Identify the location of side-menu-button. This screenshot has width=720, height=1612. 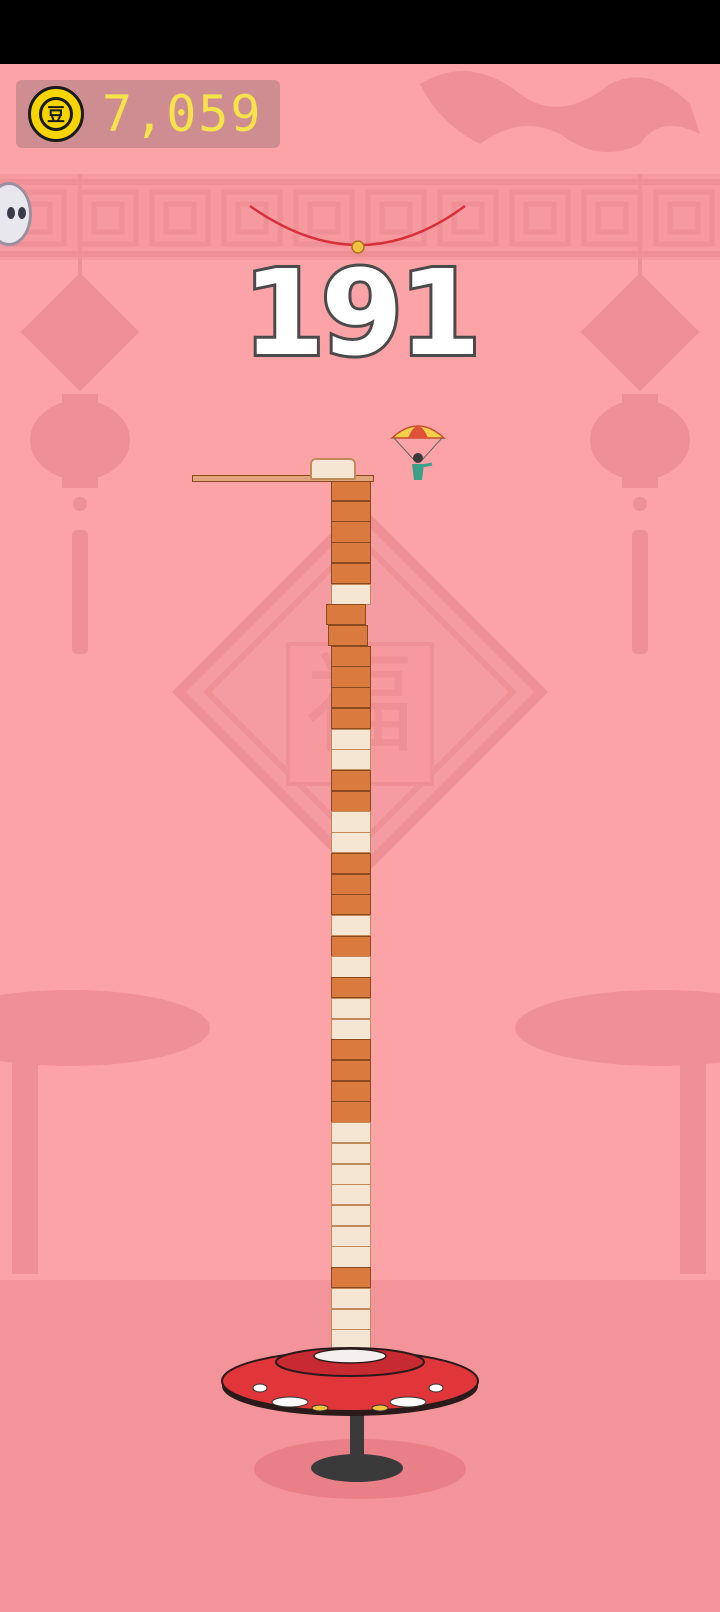
(16, 214).